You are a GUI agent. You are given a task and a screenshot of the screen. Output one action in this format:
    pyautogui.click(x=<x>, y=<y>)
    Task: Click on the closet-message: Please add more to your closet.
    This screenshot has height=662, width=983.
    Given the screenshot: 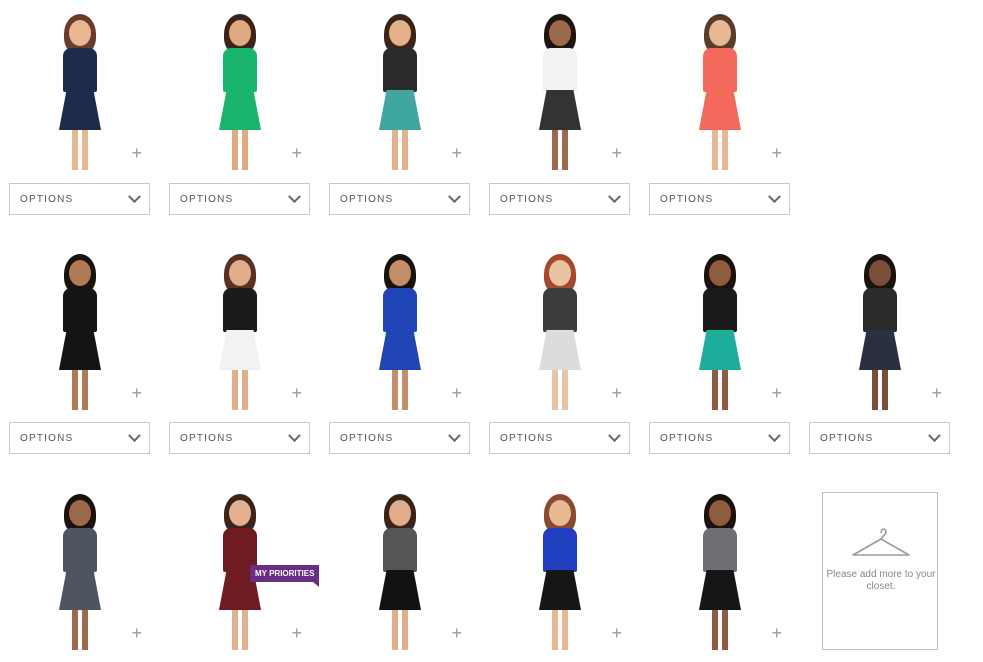 What is the action you would take?
    pyautogui.click(x=881, y=580)
    